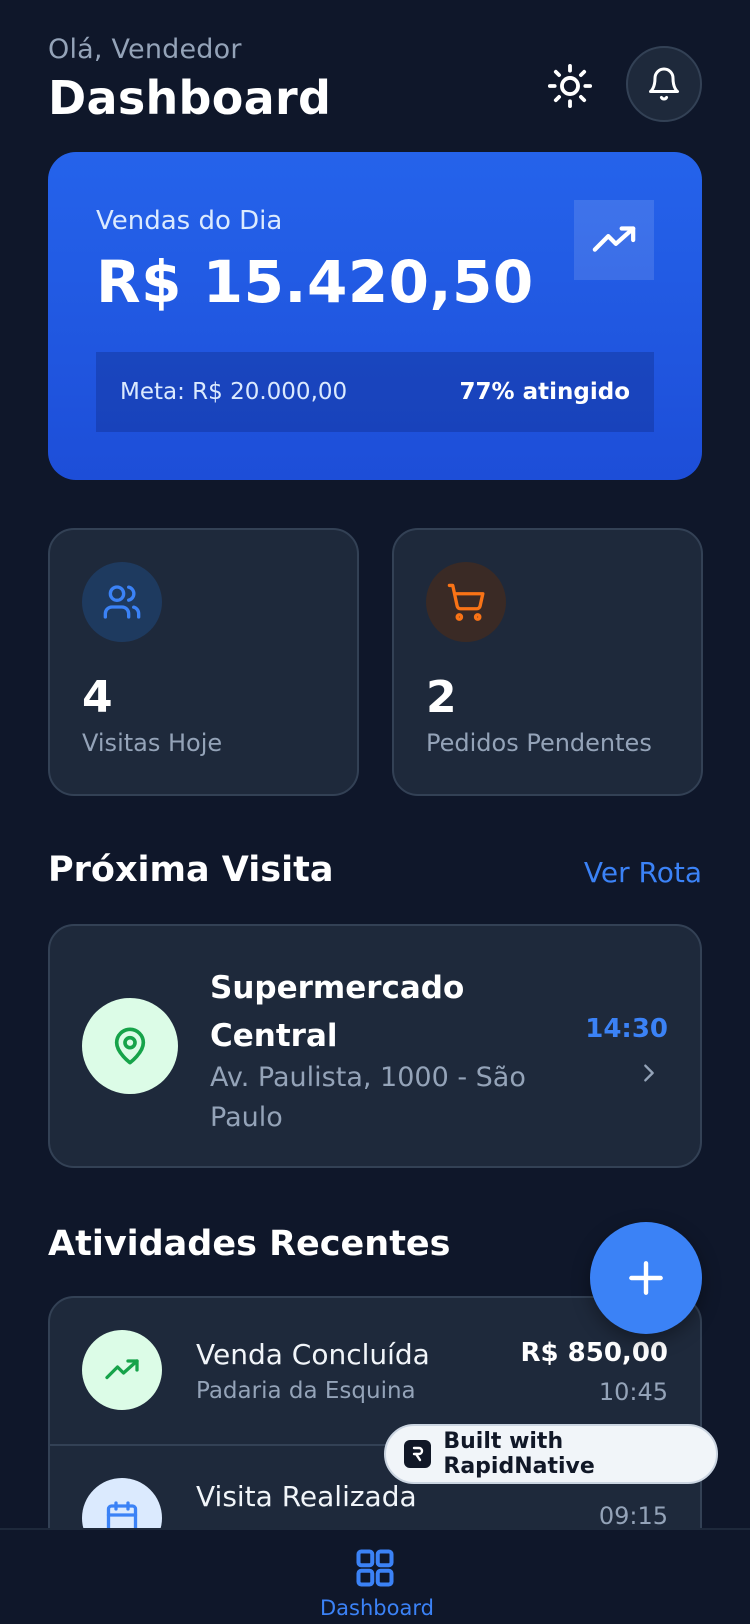 This screenshot has height=1624, width=750. I want to click on stat-icon-visits, so click(122, 602).